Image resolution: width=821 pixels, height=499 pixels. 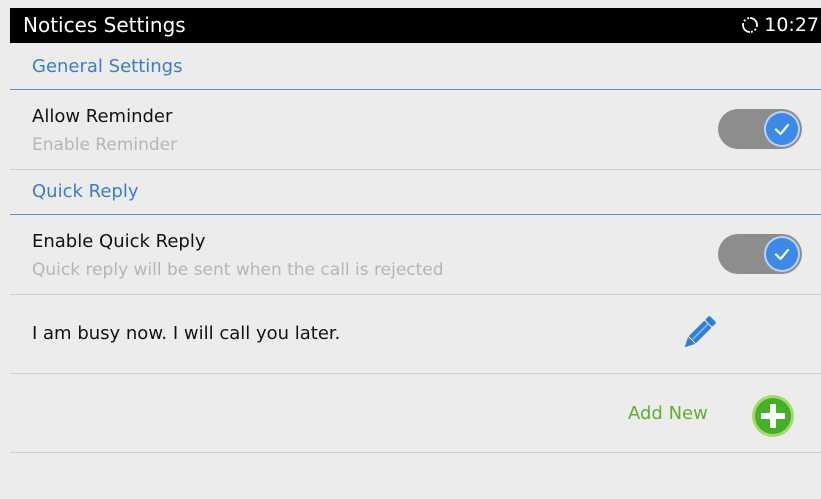 I want to click on allow-reminder-subtitle: Enable Reminder, so click(x=105, y=145).